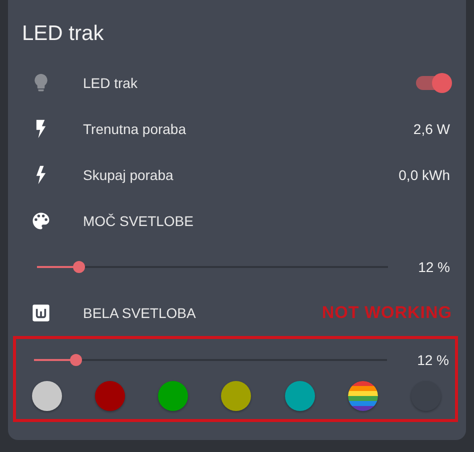  What do you see at coordinates (110, 83) in the screenshot?
I see `entity-name: LED trak` at bounding box center [110, 83].